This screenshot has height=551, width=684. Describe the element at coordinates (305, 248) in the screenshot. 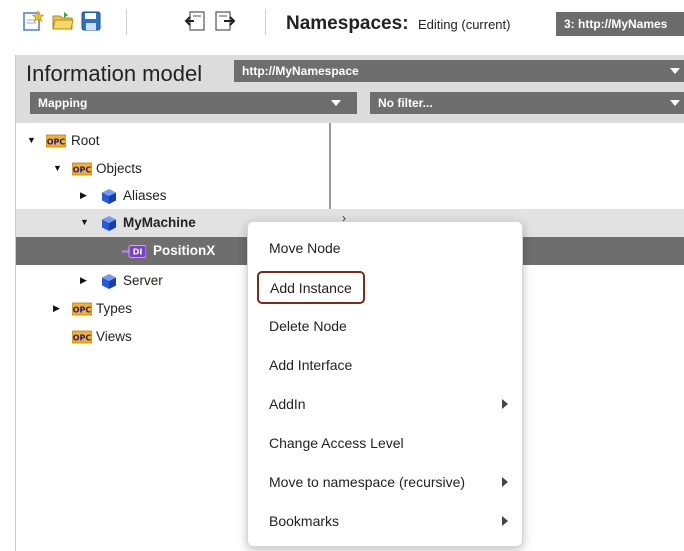

I see `menu-item-label: Move Node` at that location.